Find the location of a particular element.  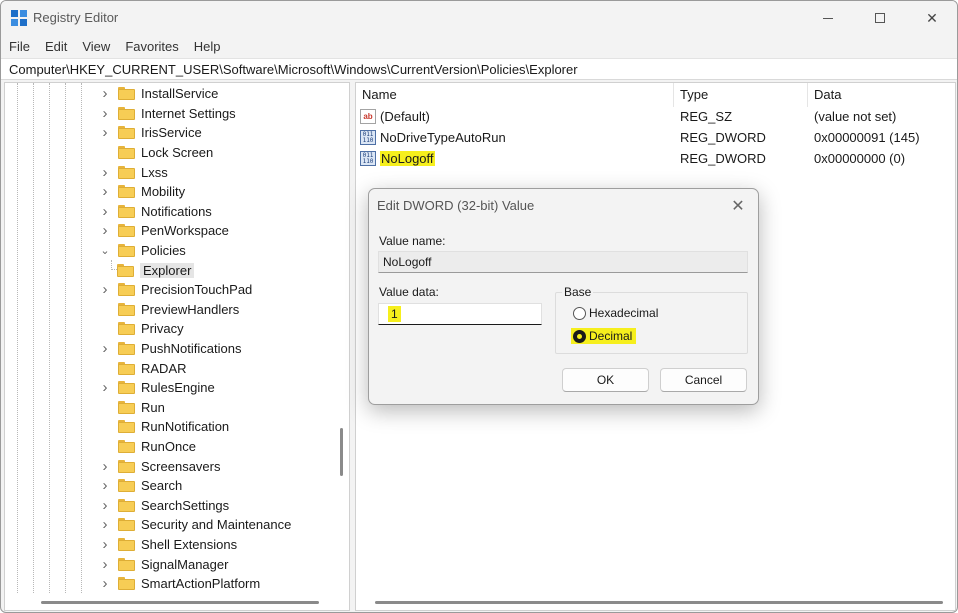

tree-item: › PenWorkspace is located at coordinates (164, 231).